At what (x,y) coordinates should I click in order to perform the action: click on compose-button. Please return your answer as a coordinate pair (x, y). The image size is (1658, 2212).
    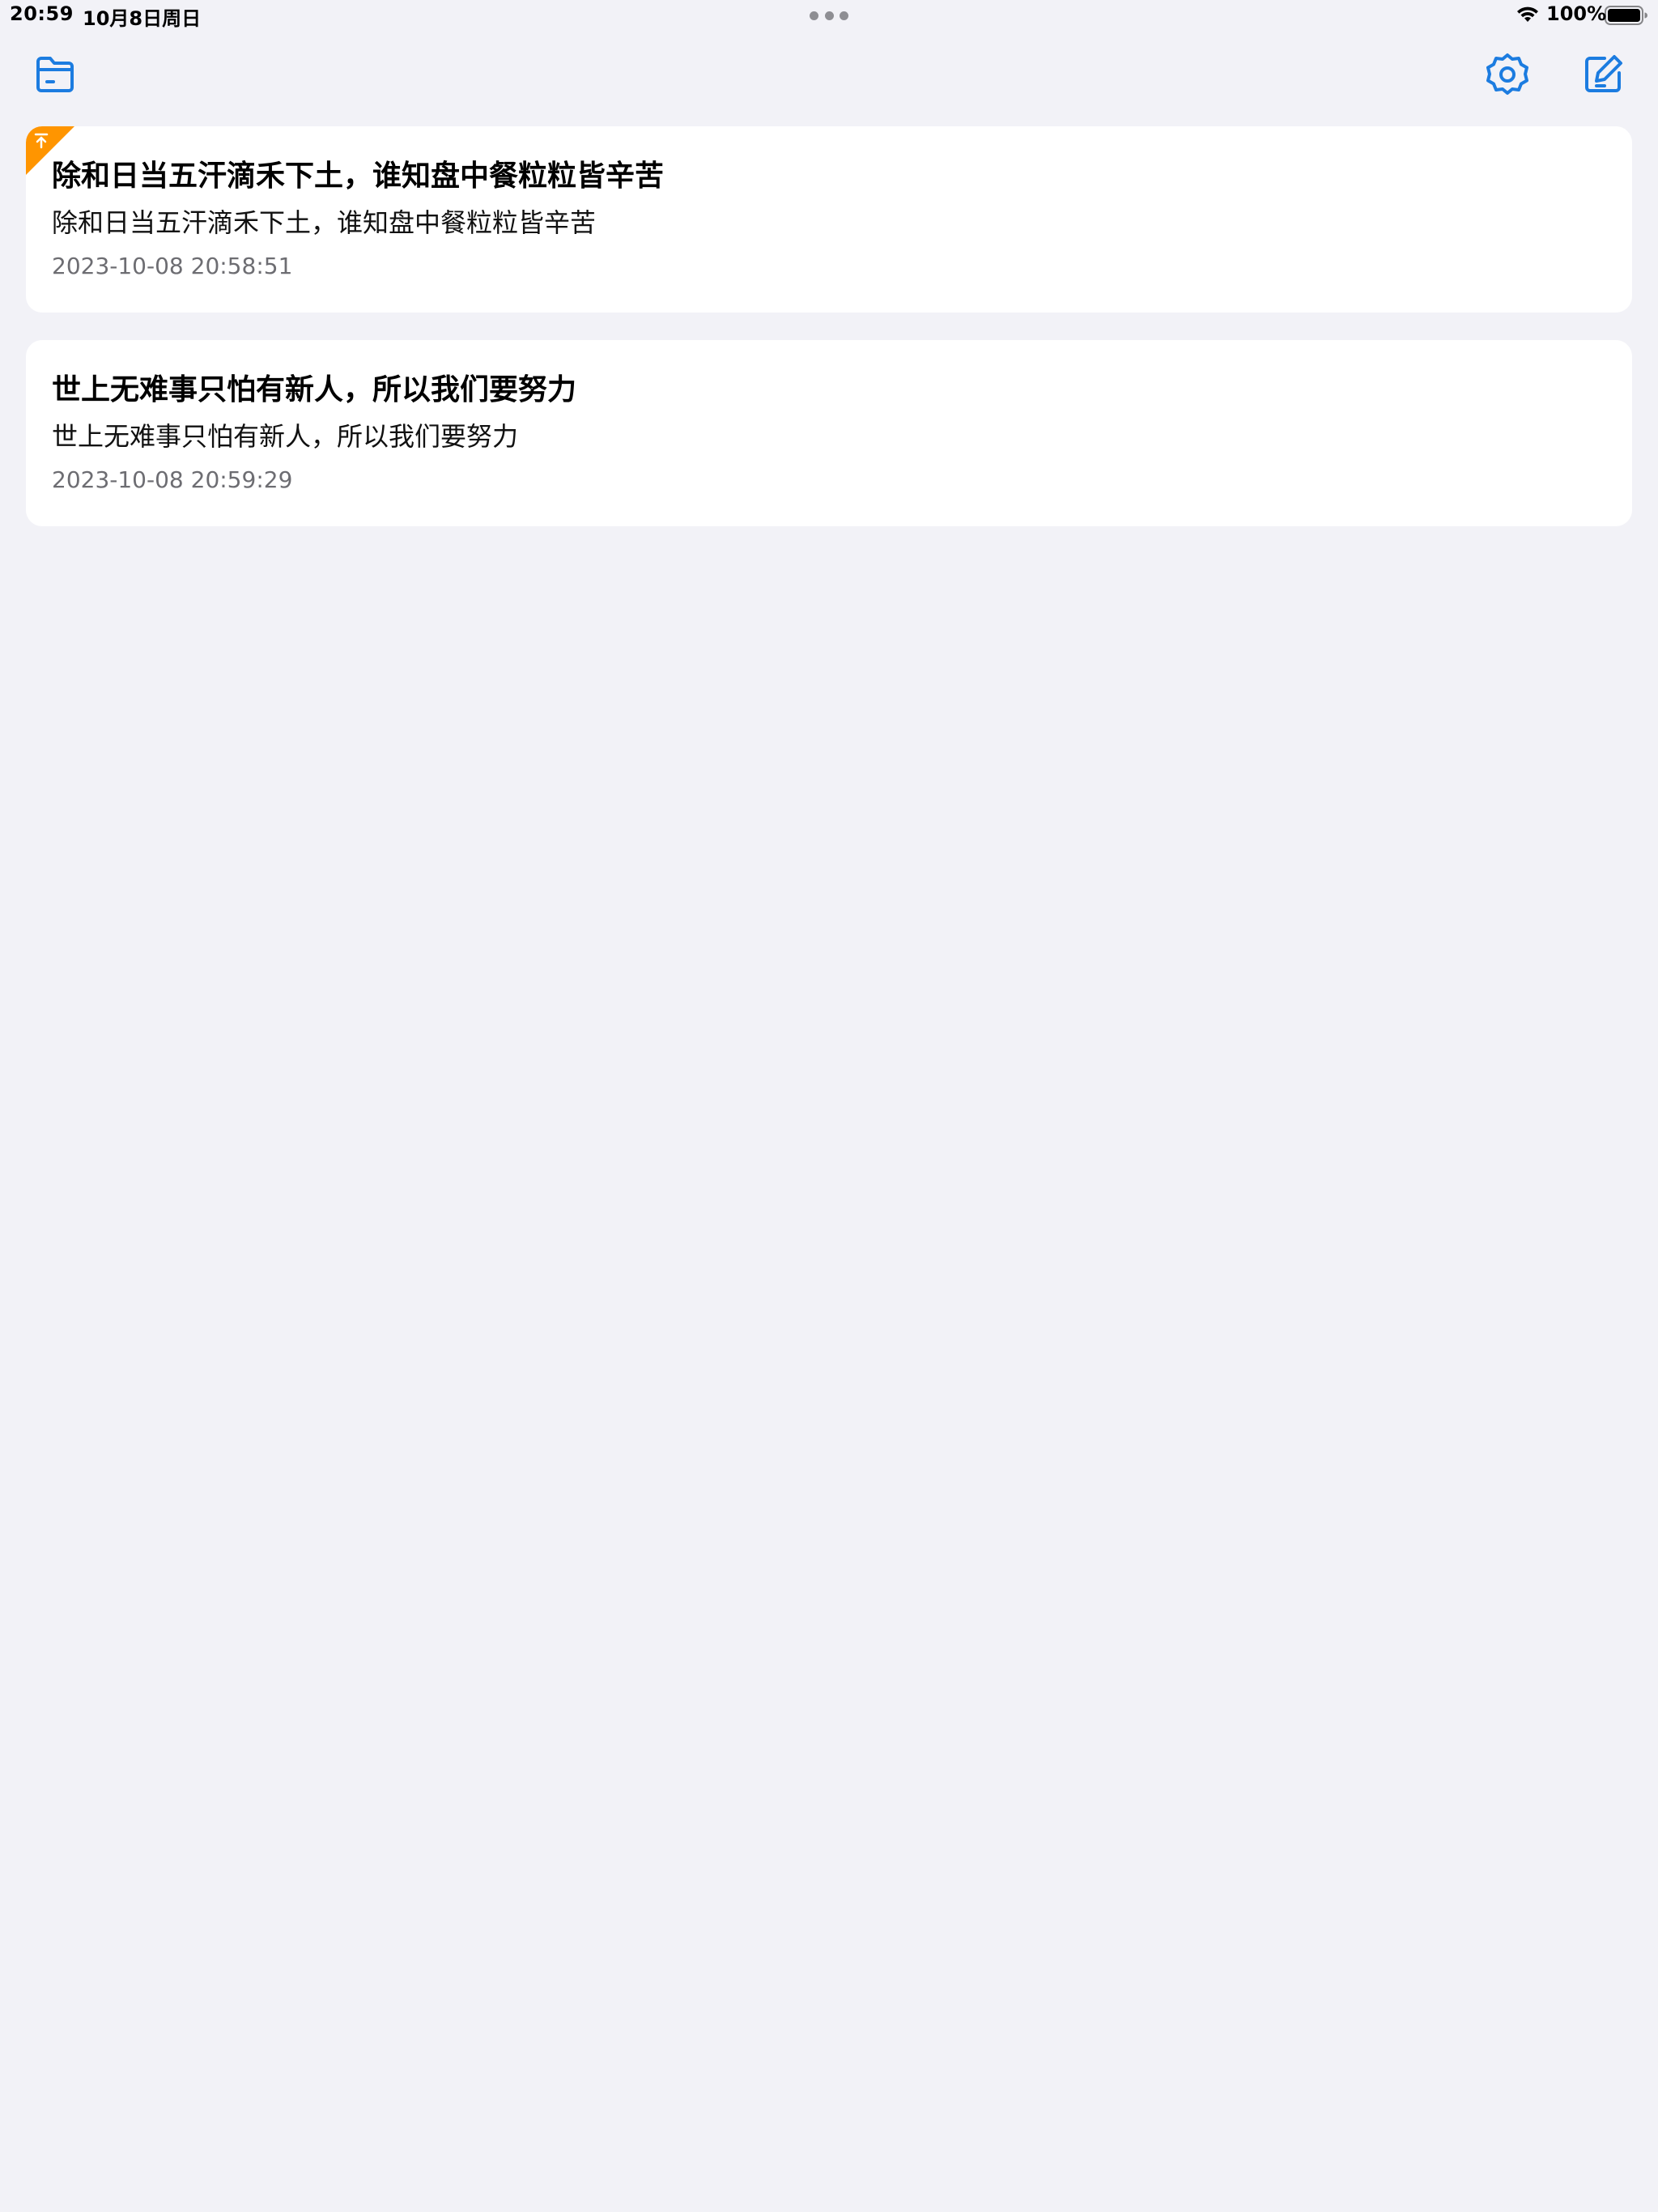
    Looking at the image, I should click on (1603, 75).